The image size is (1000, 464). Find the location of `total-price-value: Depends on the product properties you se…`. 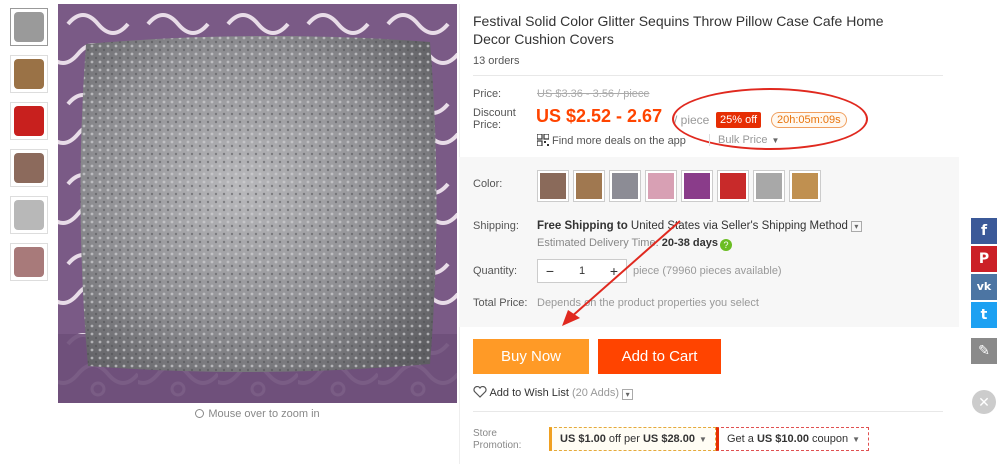

total-price-value: Depends on the product properties you se… is located at coordinates (648, 303).